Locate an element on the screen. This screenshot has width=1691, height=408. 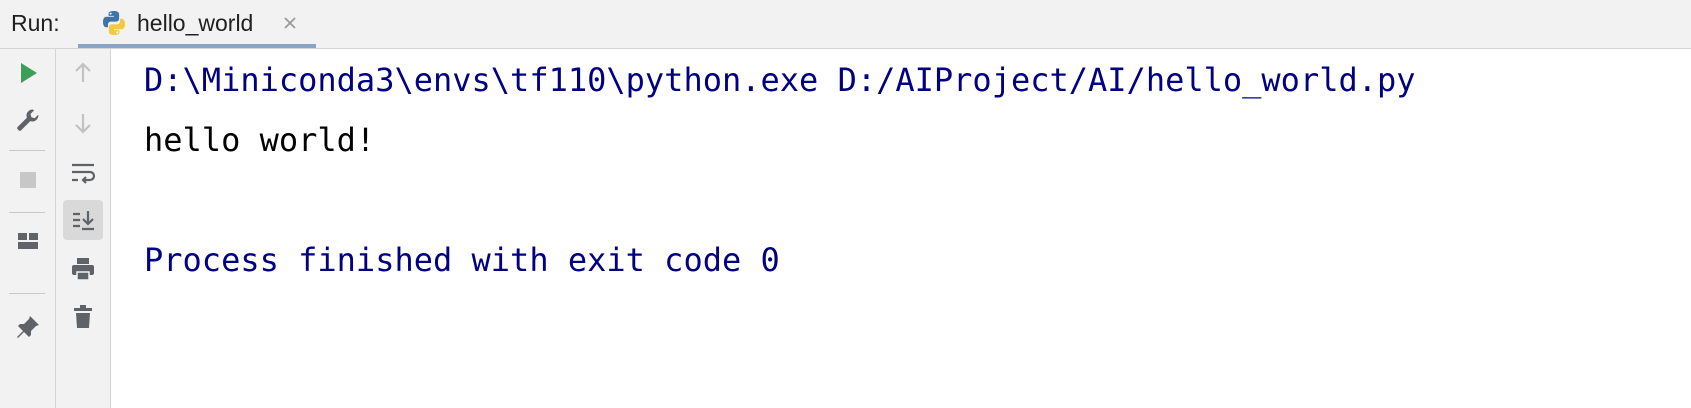
soft-wrap-icon is located at coordinates (84, 173).